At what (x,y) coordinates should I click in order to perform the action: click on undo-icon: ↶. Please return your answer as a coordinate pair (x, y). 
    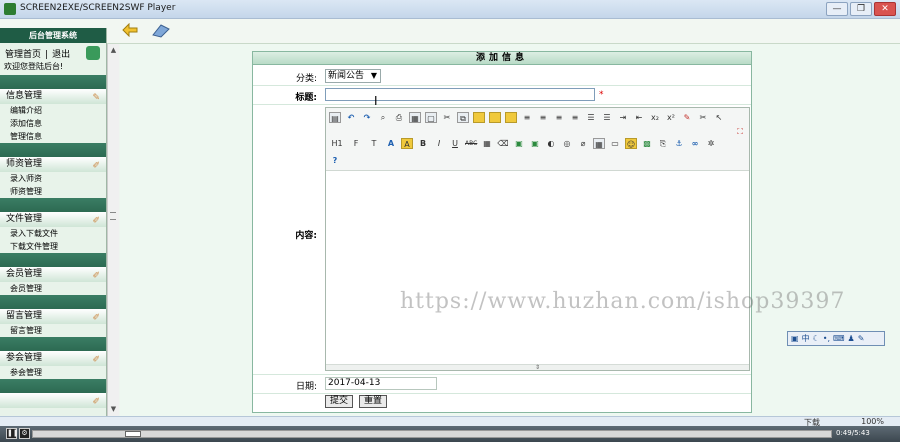
    Looking at the image, I should click on (351, 117).